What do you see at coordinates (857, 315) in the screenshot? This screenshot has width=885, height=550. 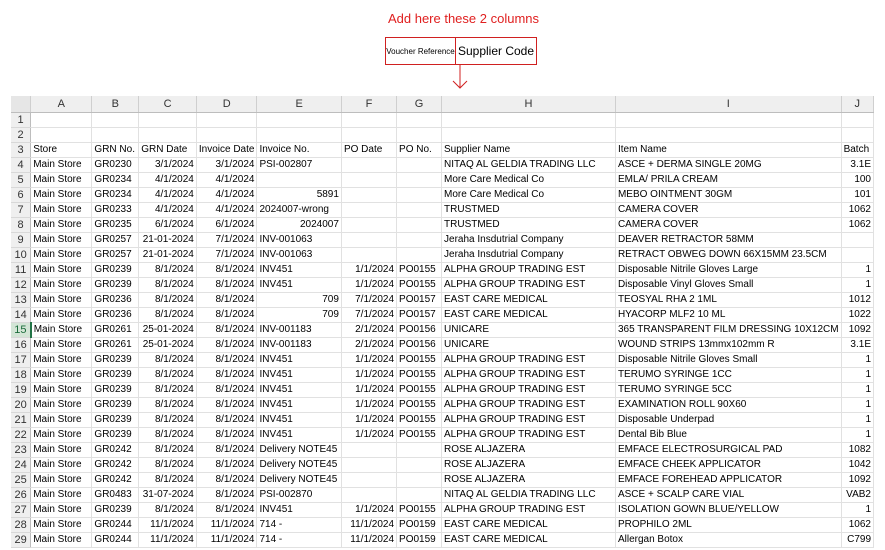 I see `cell: 1022` at bounding box center [857, 315].